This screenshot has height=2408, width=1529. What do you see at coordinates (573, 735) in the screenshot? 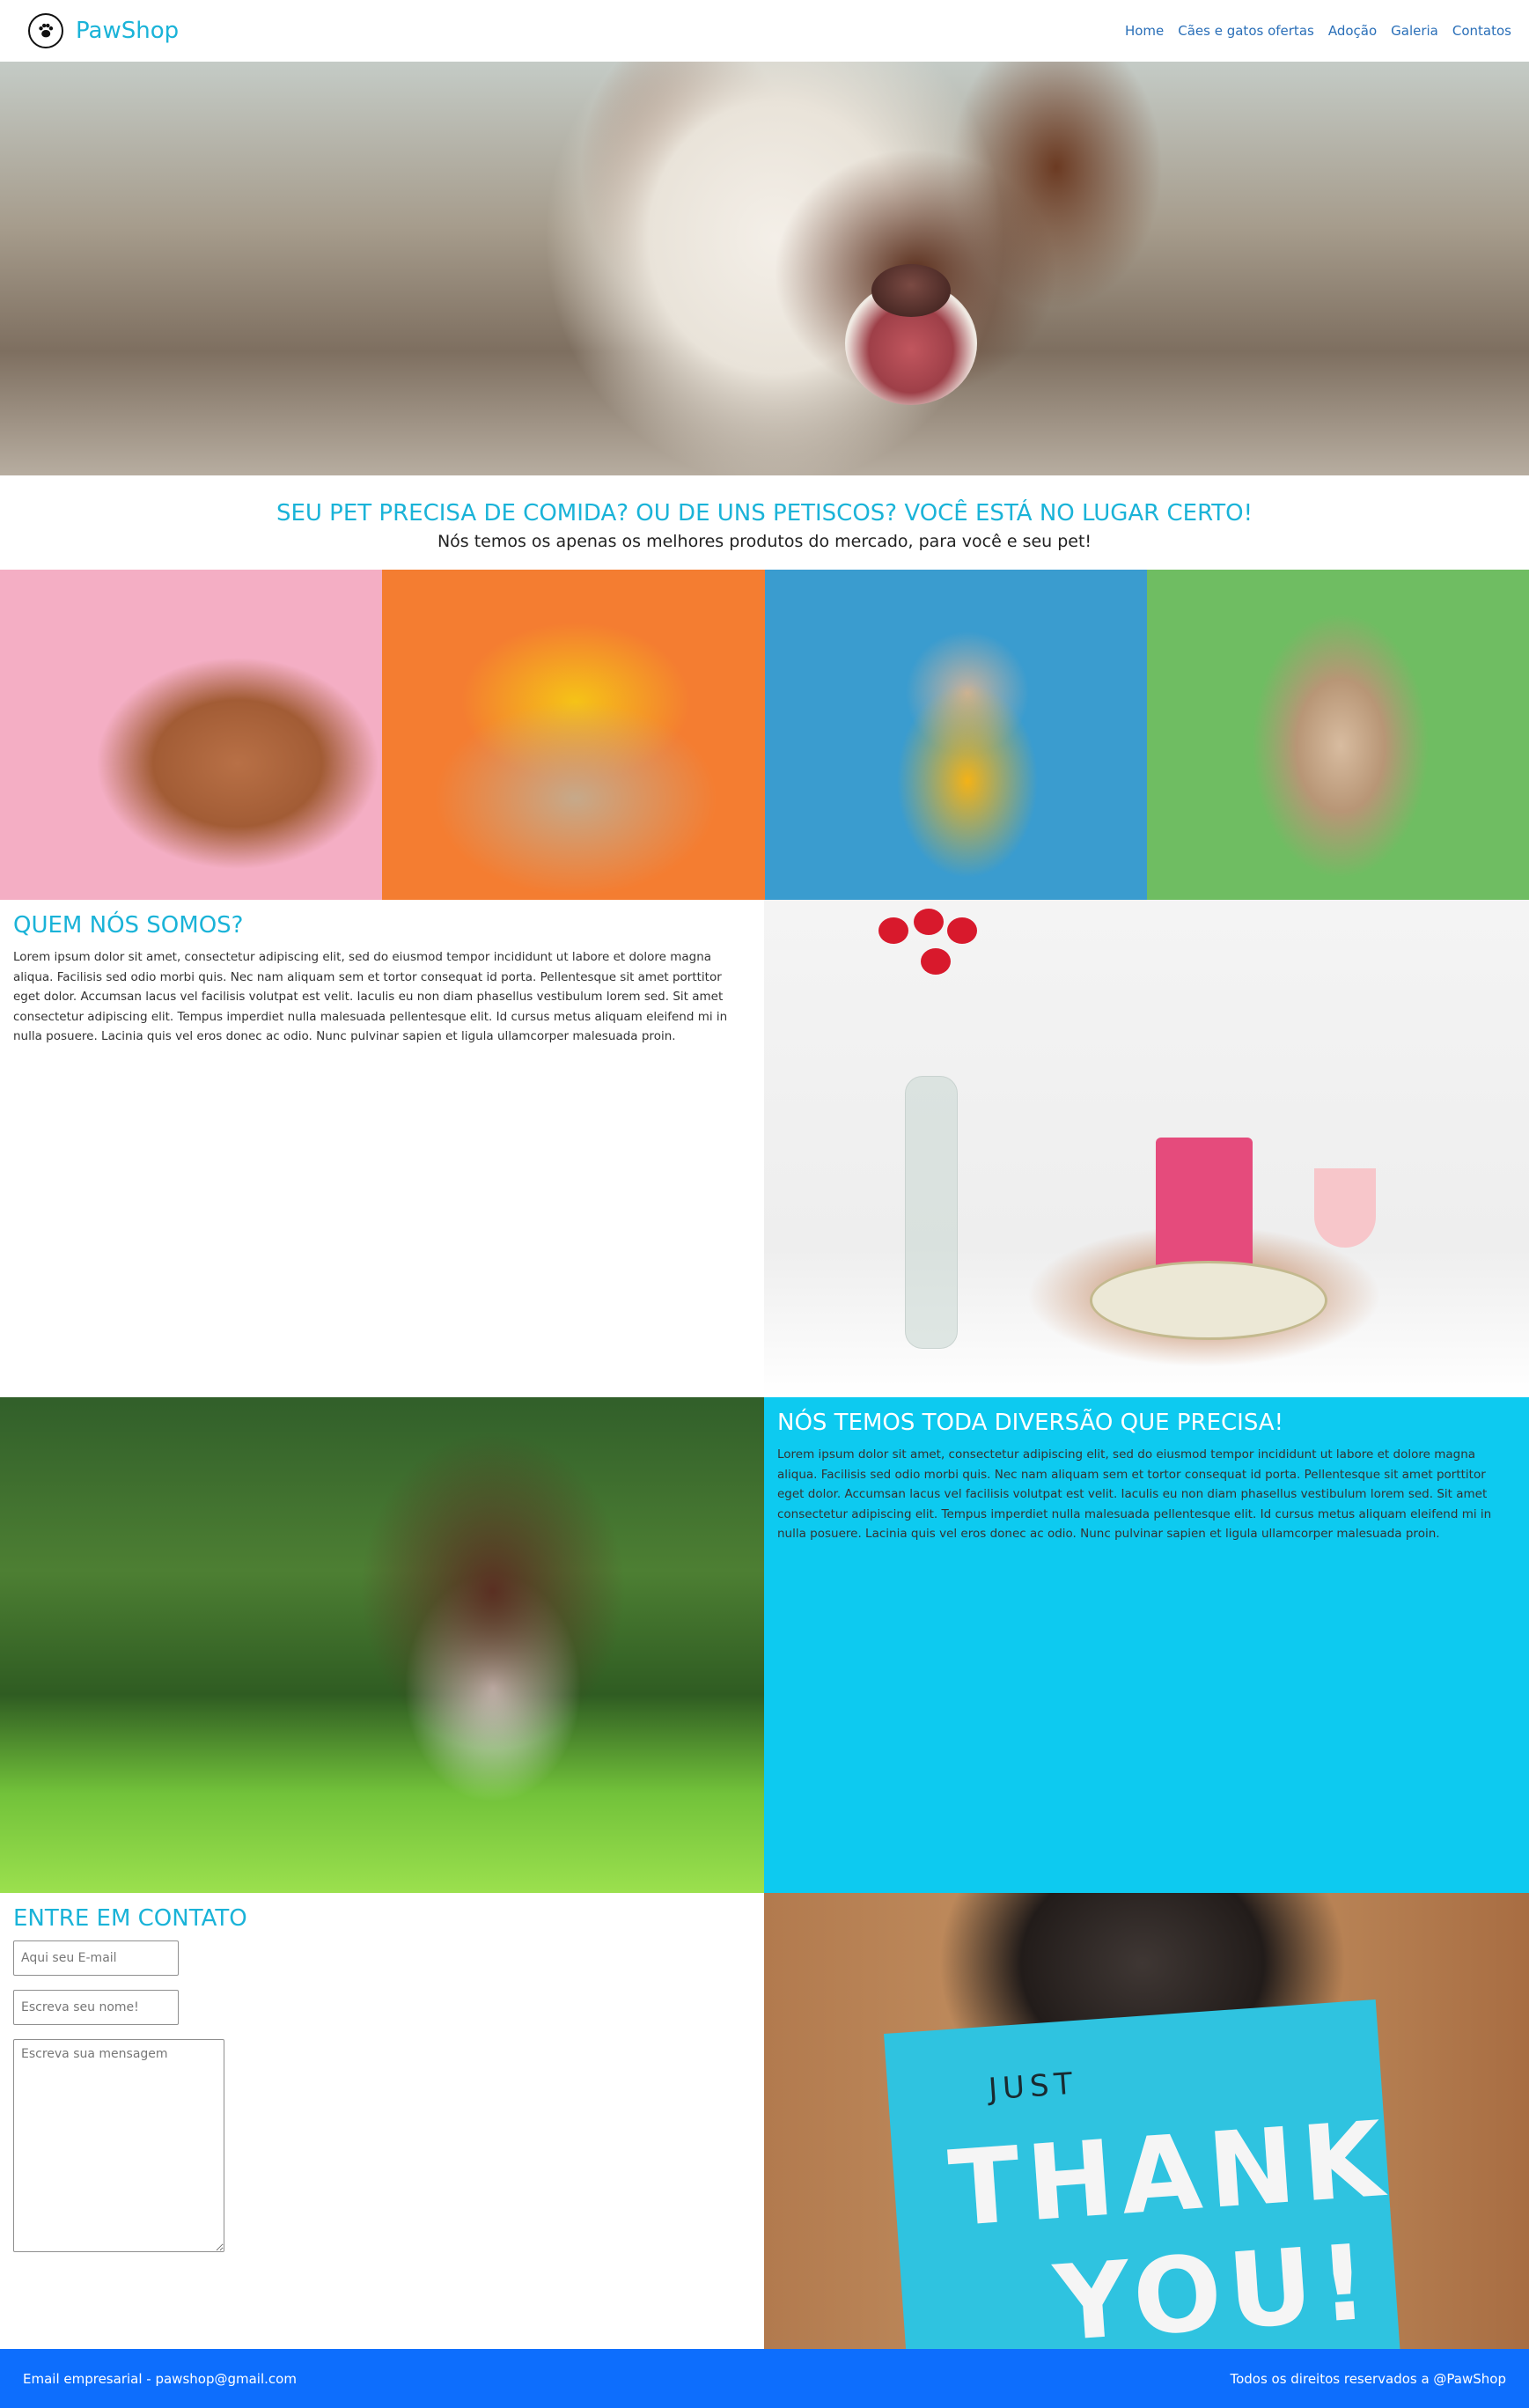
I see `gallery-image-dog-pineapple` at bounding box center [573, 735].